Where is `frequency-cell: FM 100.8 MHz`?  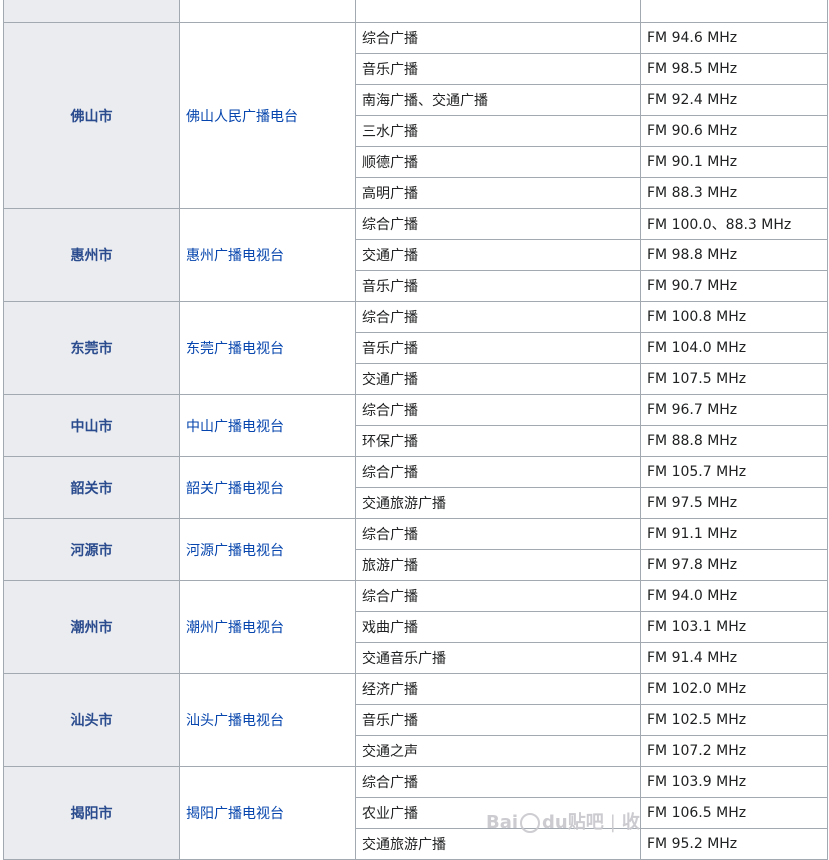 frequency-cell: FM 100.8 MHz is located at coordinates (734, 317).